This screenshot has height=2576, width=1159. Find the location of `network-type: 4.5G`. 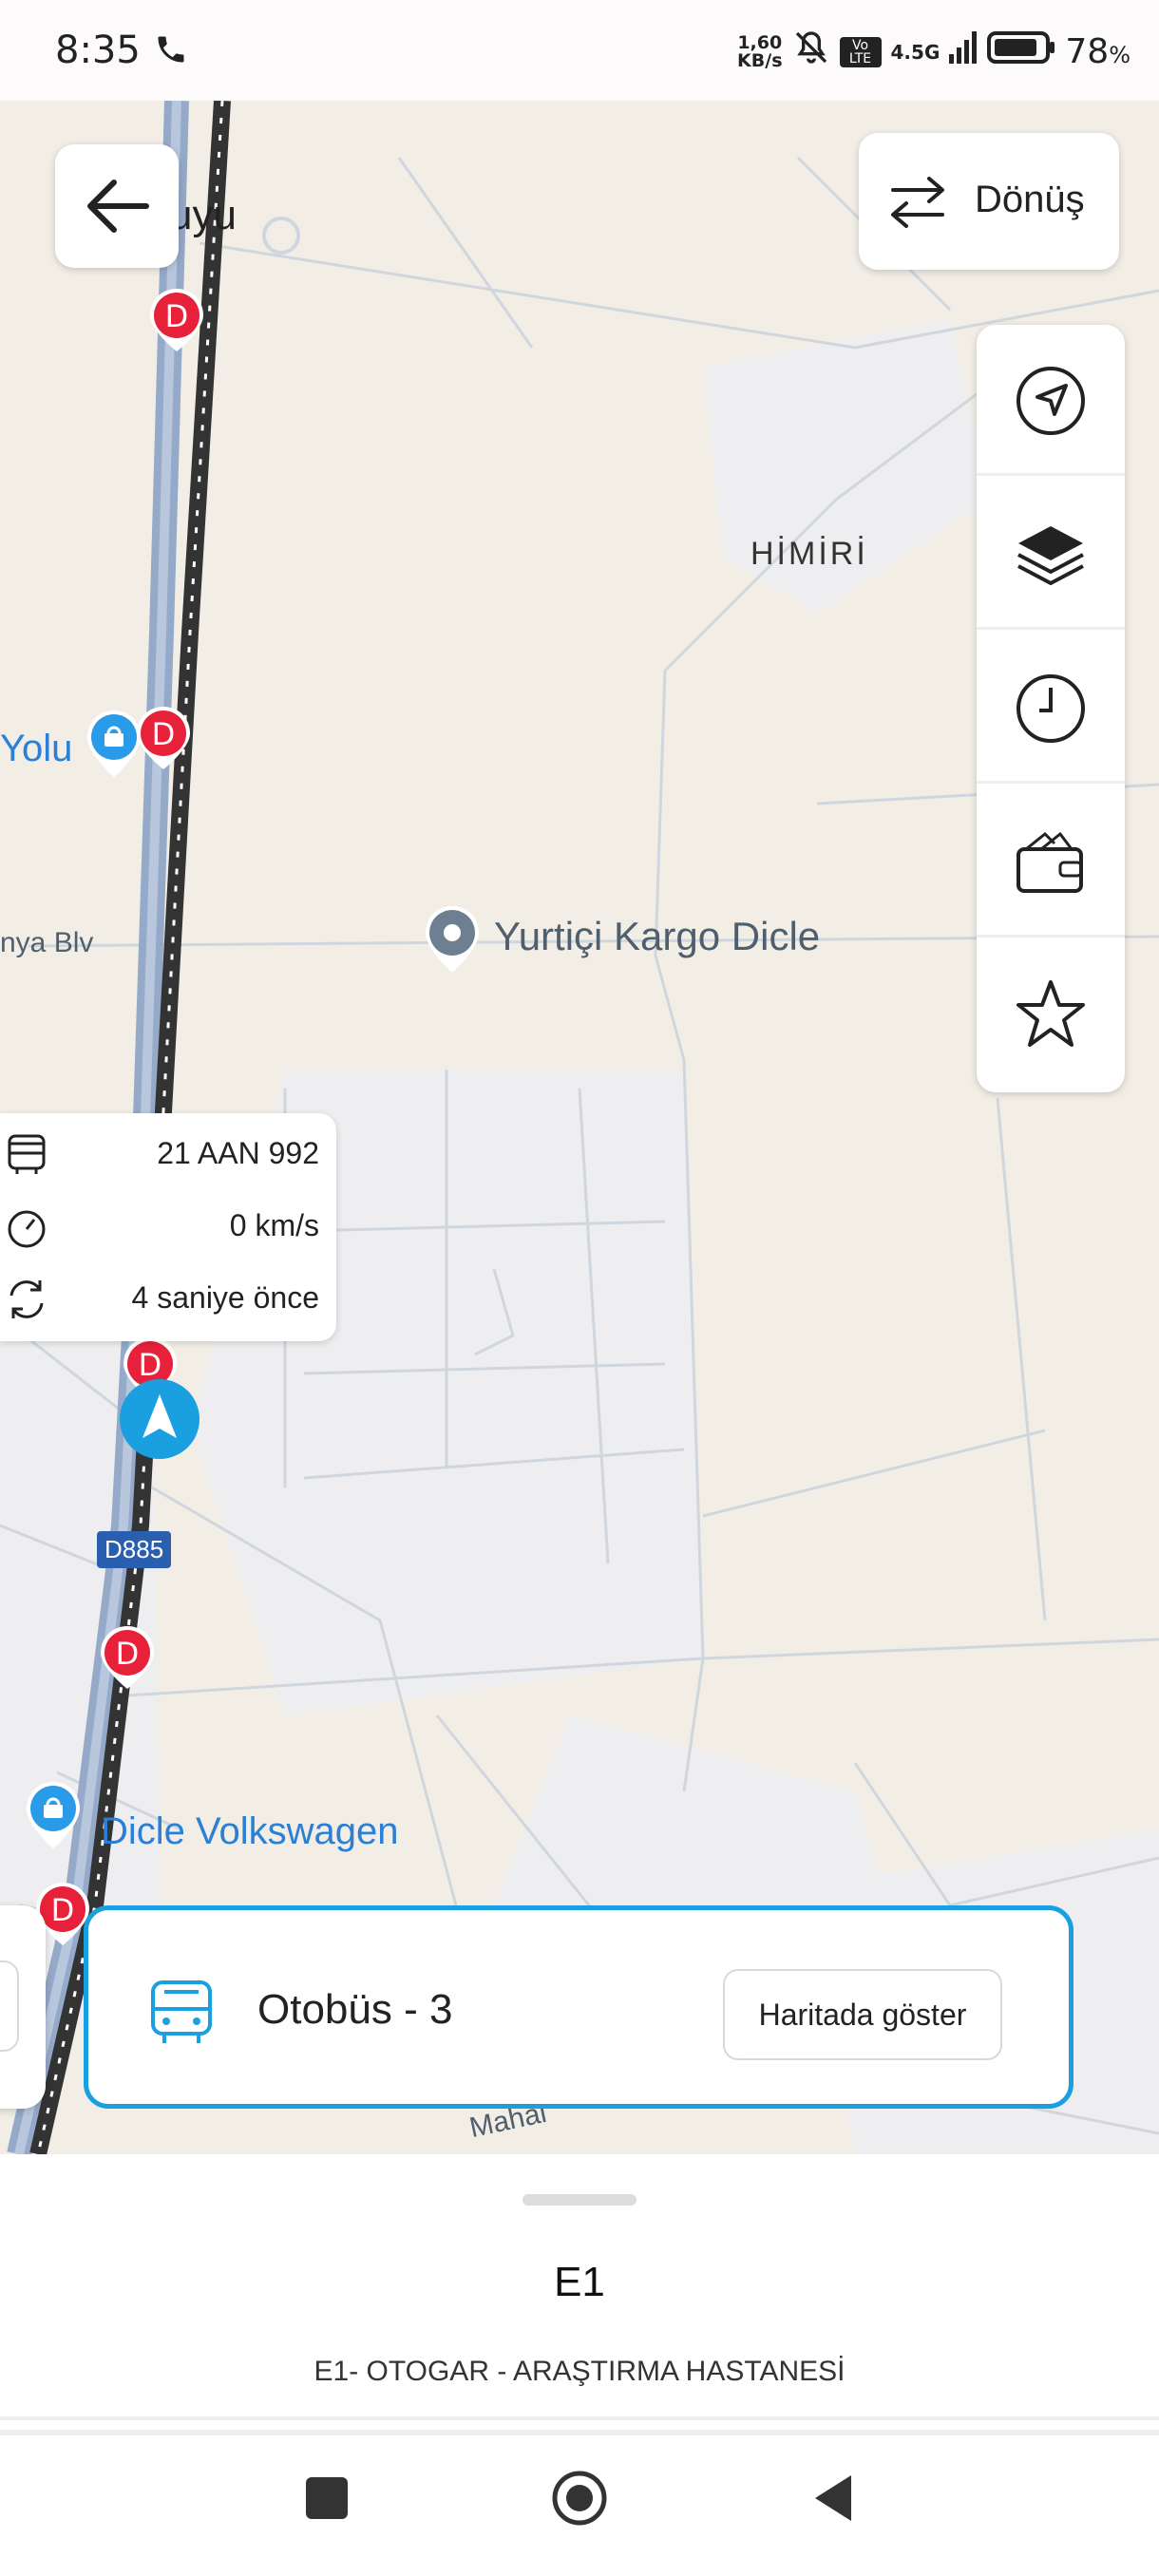

network-type: 4.5G is located at coordinates (915, 52).